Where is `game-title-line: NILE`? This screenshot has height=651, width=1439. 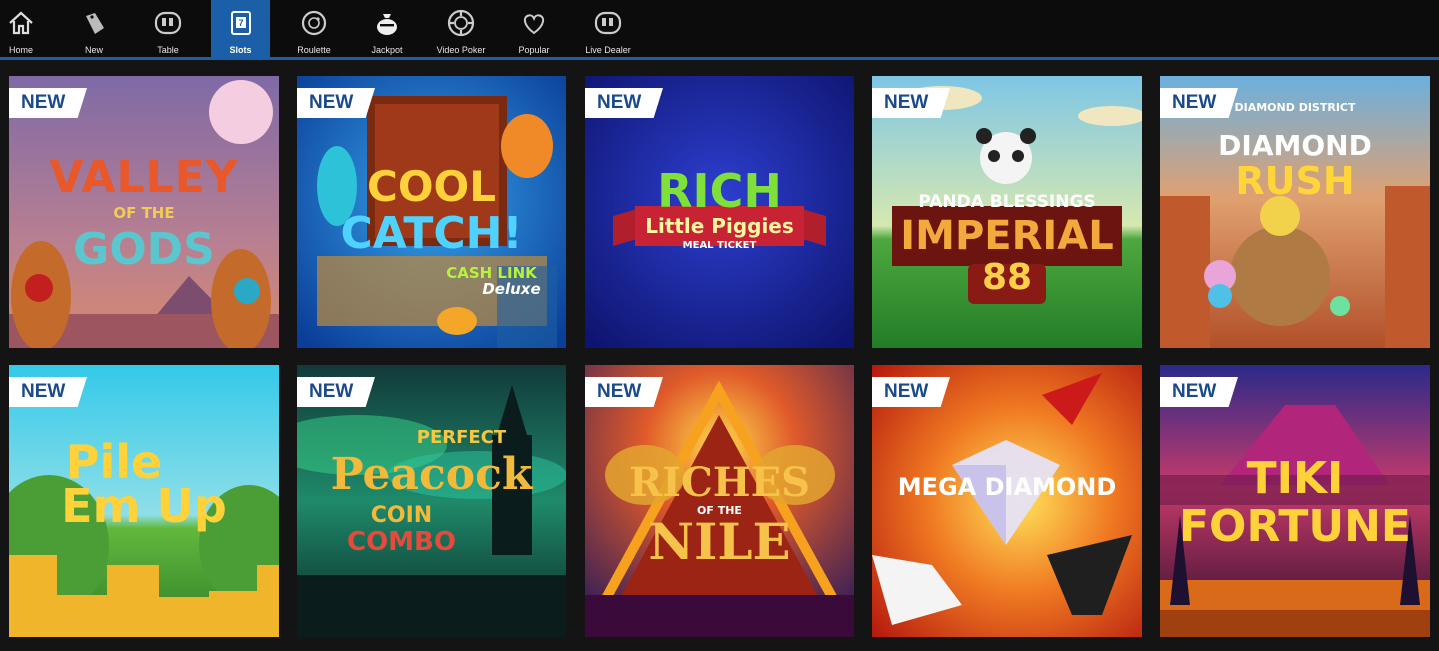 game-title-line: NILE is located at coordinates (719, 541).